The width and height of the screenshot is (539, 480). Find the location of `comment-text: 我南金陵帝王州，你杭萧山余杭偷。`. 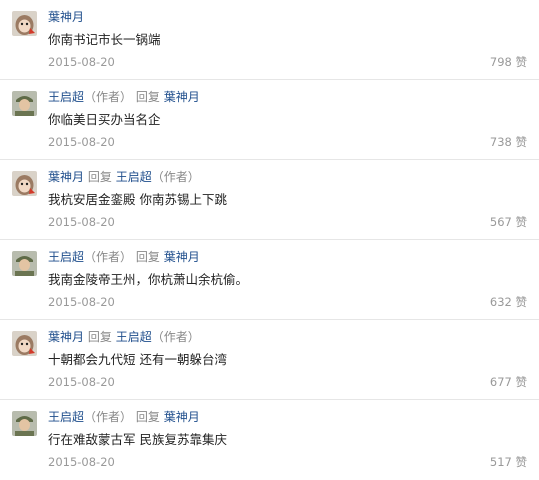

comment-text: 我南金陵帝王州，你杭萧山余杭偷。 is located at coordinates (148, 279).